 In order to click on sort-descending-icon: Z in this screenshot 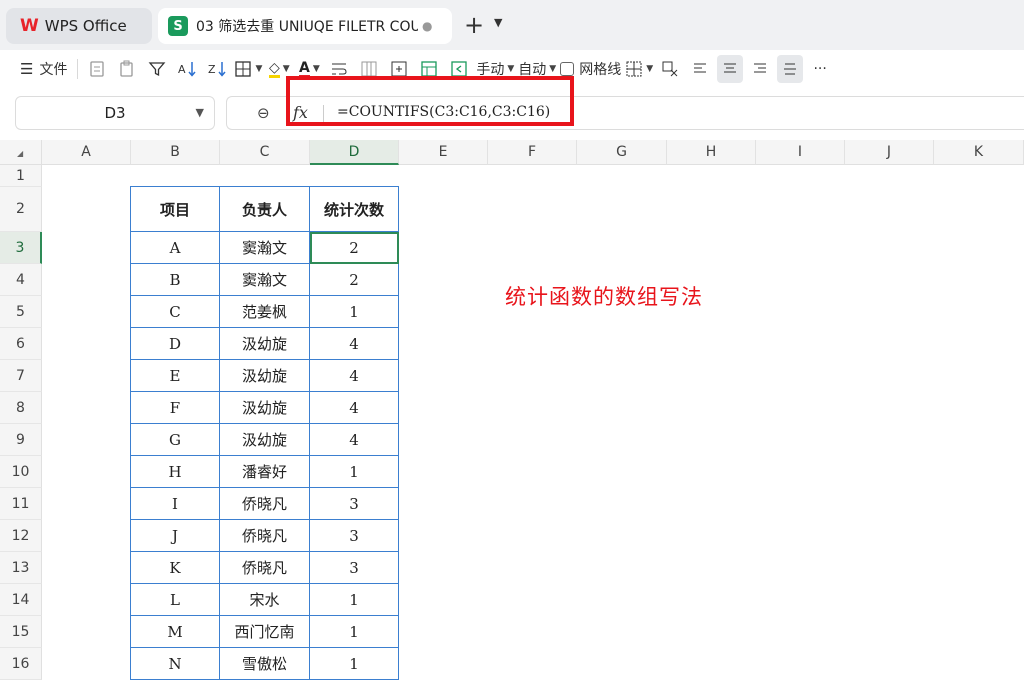, I will do `click(217, 69)`.